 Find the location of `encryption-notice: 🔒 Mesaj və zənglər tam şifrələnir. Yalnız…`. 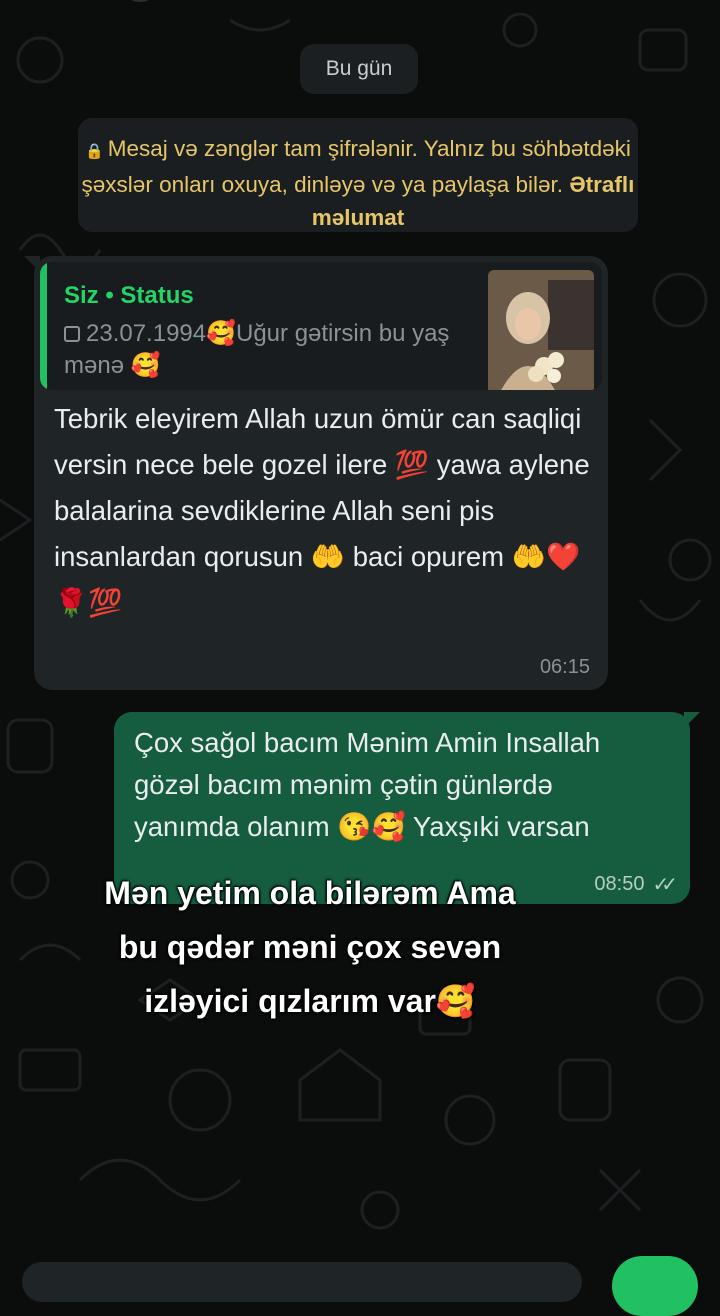

encryption-notice: 🔒 Mesaj və zənglər tam şifrələnir. Yalnız… is located at coordinates (358, 175).